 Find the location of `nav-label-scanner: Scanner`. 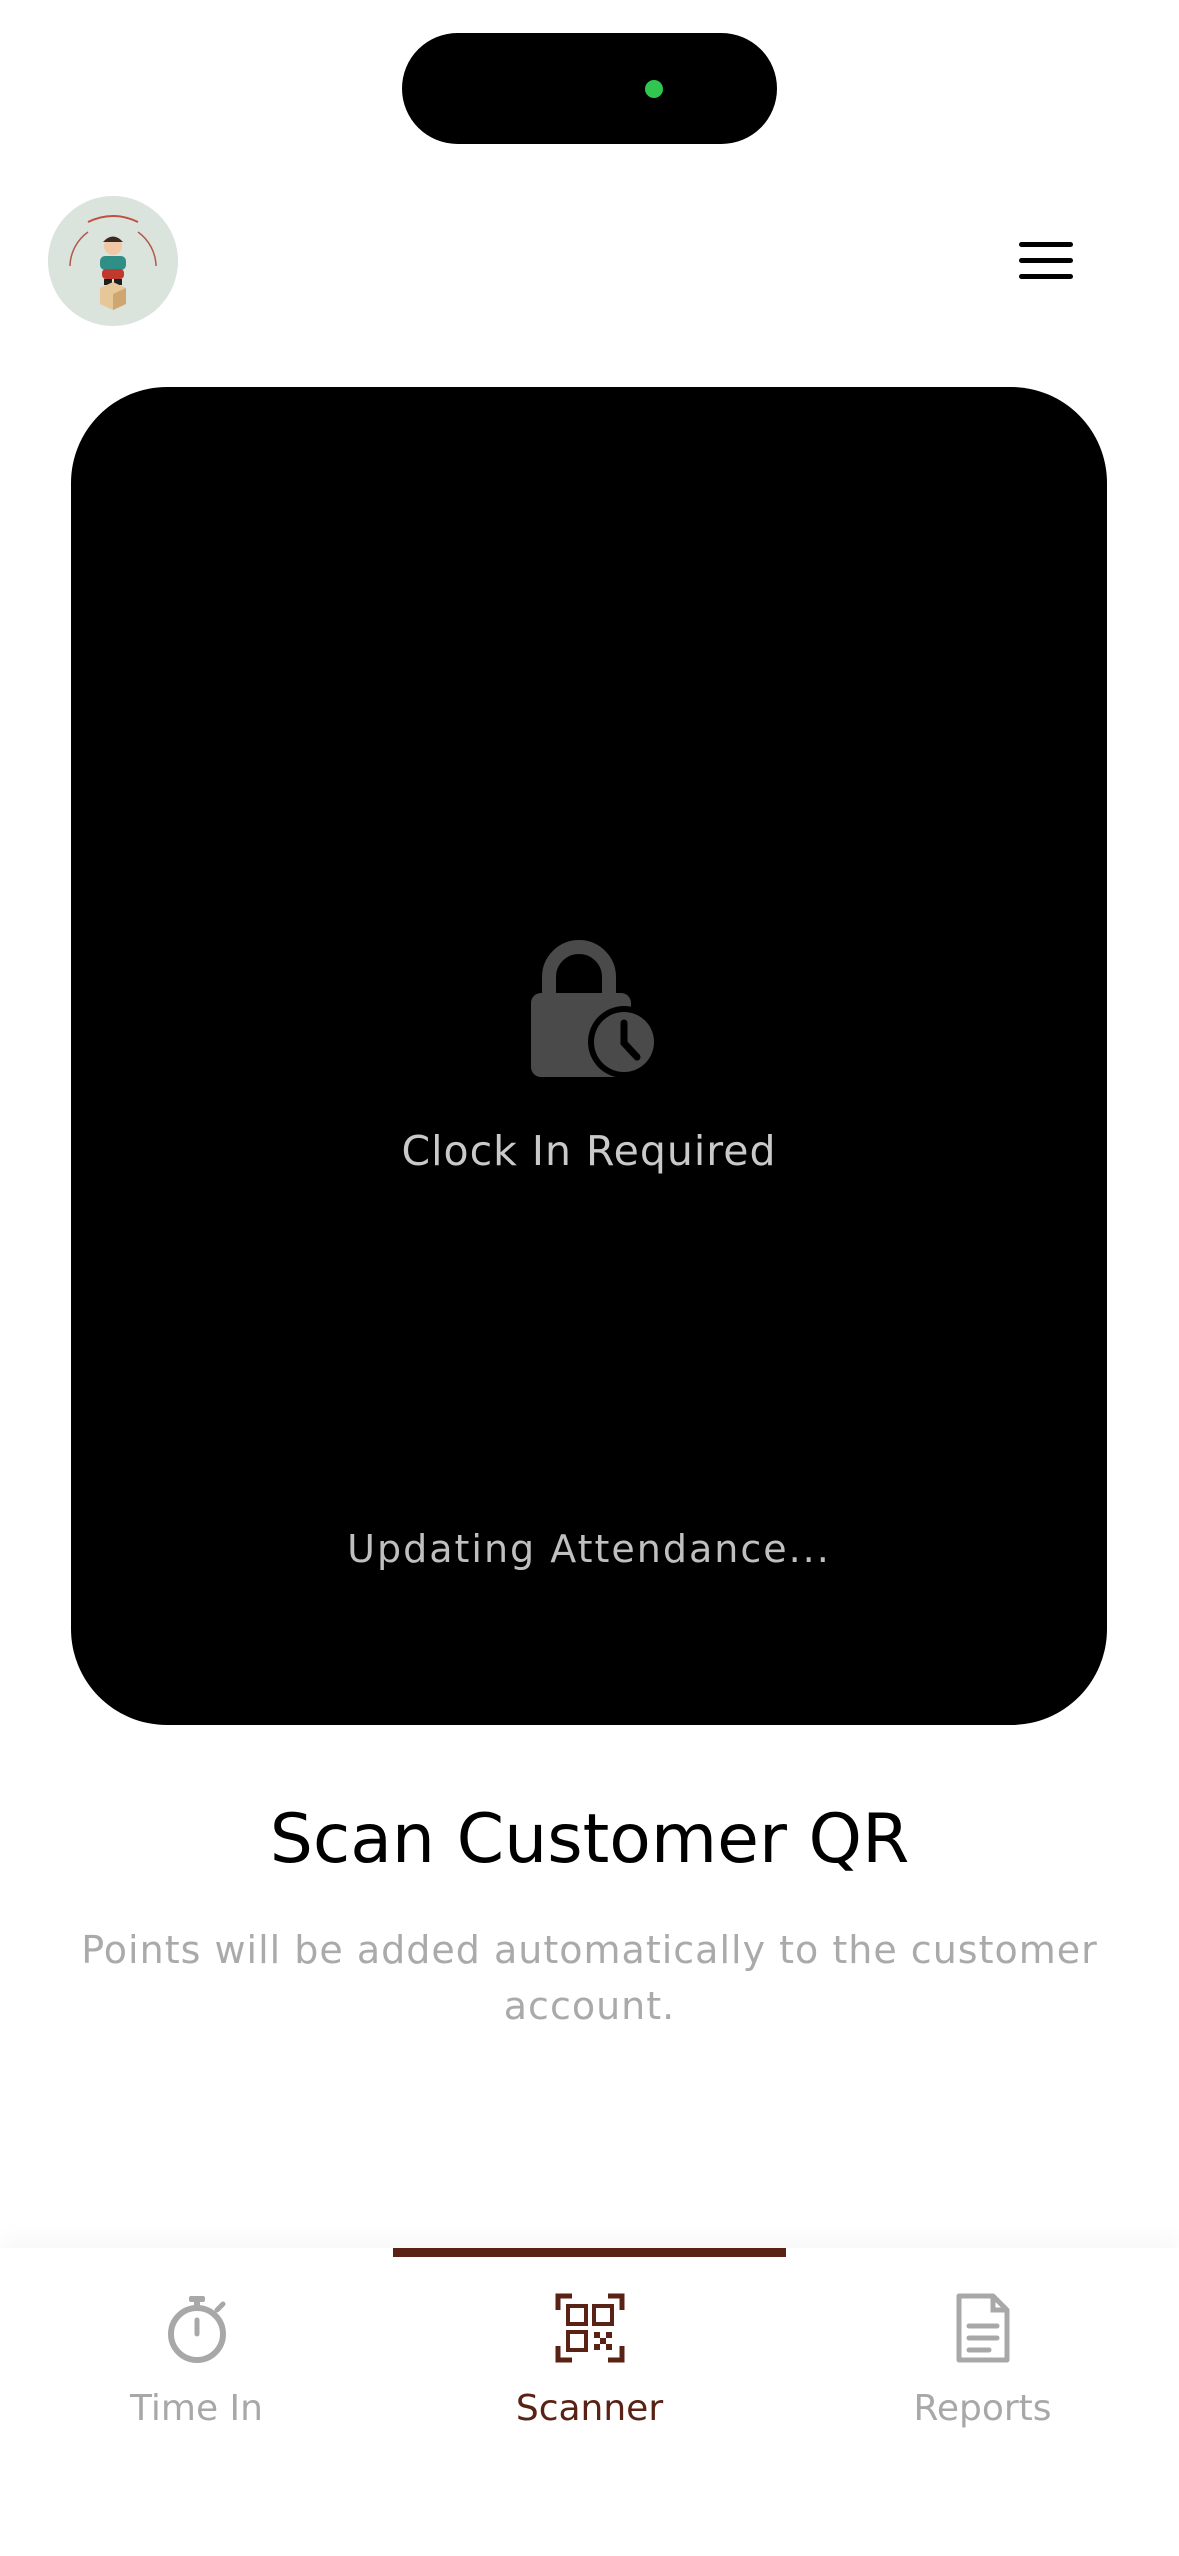

nav-label-scanner: Scanner is located at coordinates (589, 2408).